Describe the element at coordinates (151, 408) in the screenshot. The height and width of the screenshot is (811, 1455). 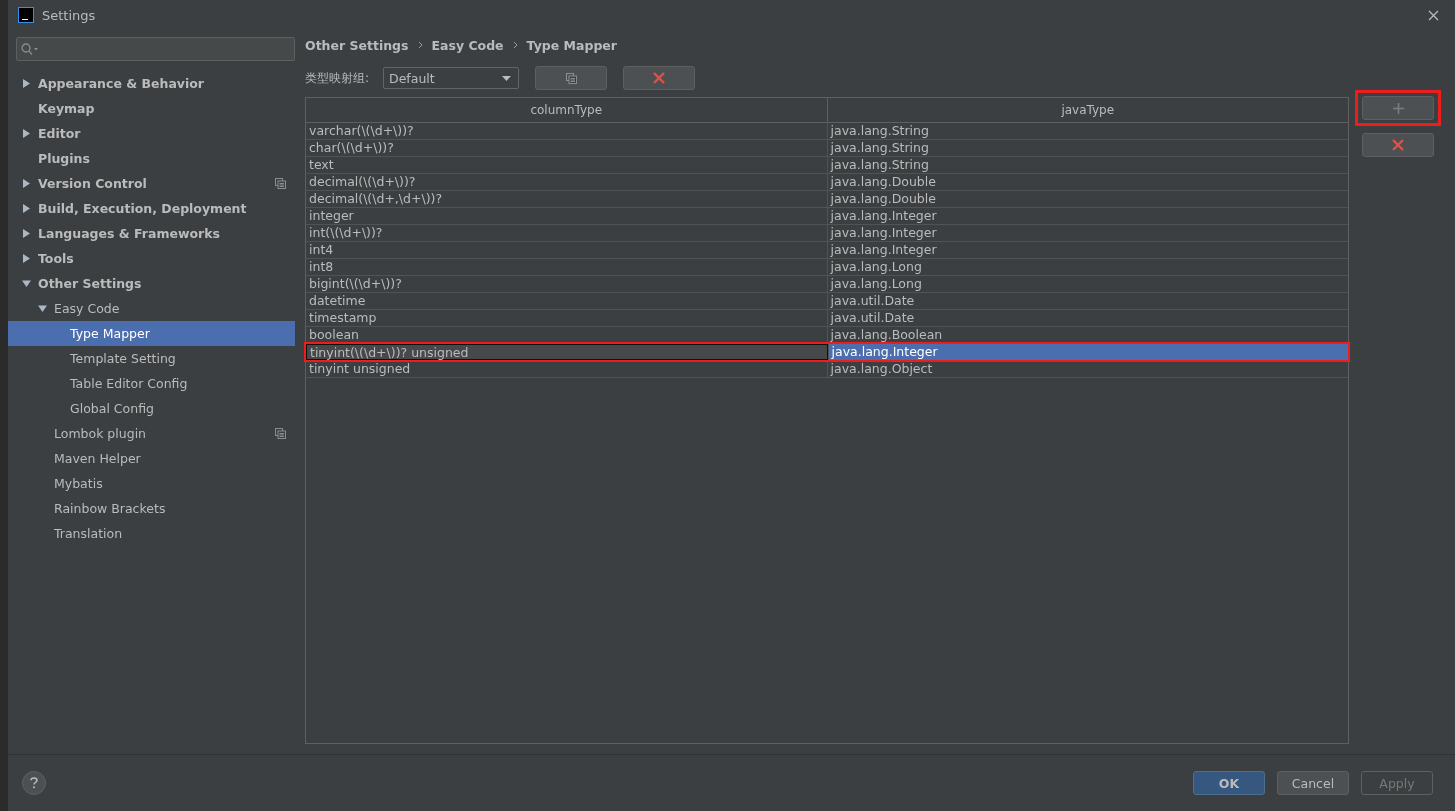
I see `tree-item: Global Config` at that location.